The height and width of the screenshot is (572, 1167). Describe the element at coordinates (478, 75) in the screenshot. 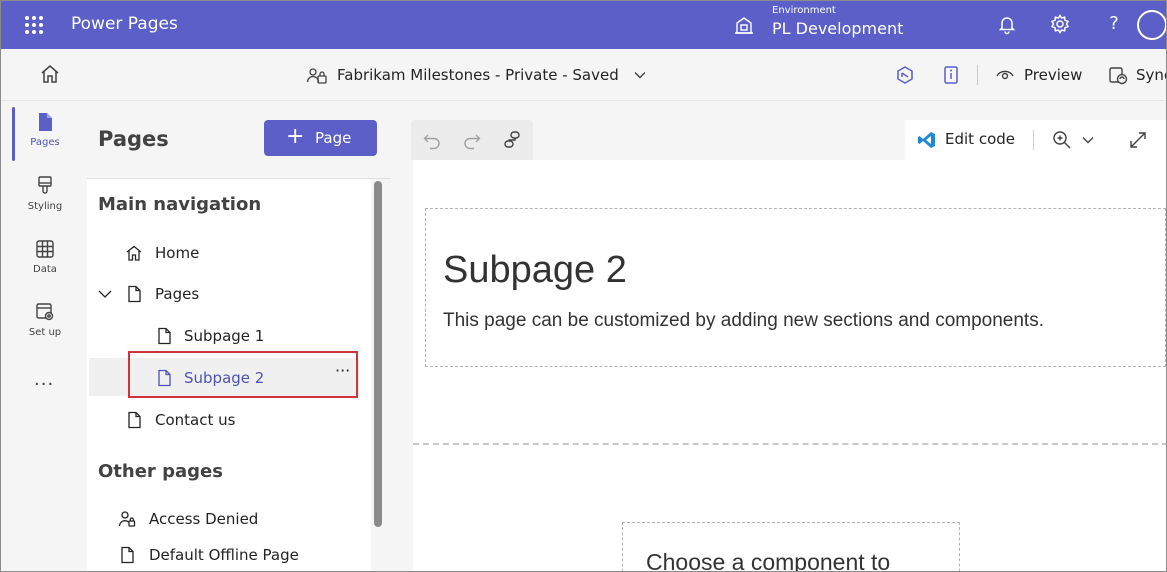

I see `site-title: Fabrikam Milestones - Private - Saved` at that location.